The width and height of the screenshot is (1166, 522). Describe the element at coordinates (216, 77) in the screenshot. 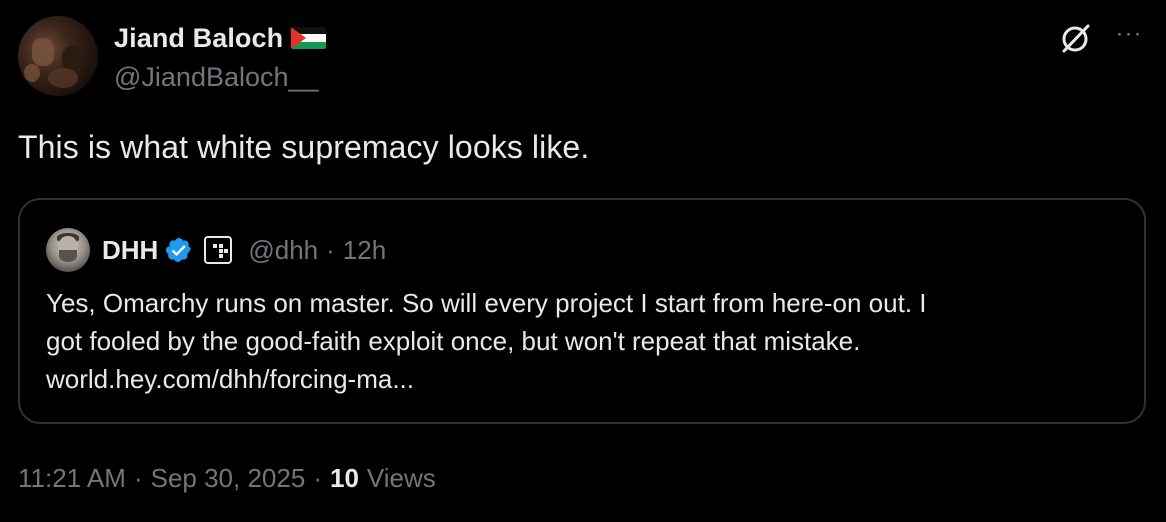

I see `author-handle: @JiandBaloch__` at that location.